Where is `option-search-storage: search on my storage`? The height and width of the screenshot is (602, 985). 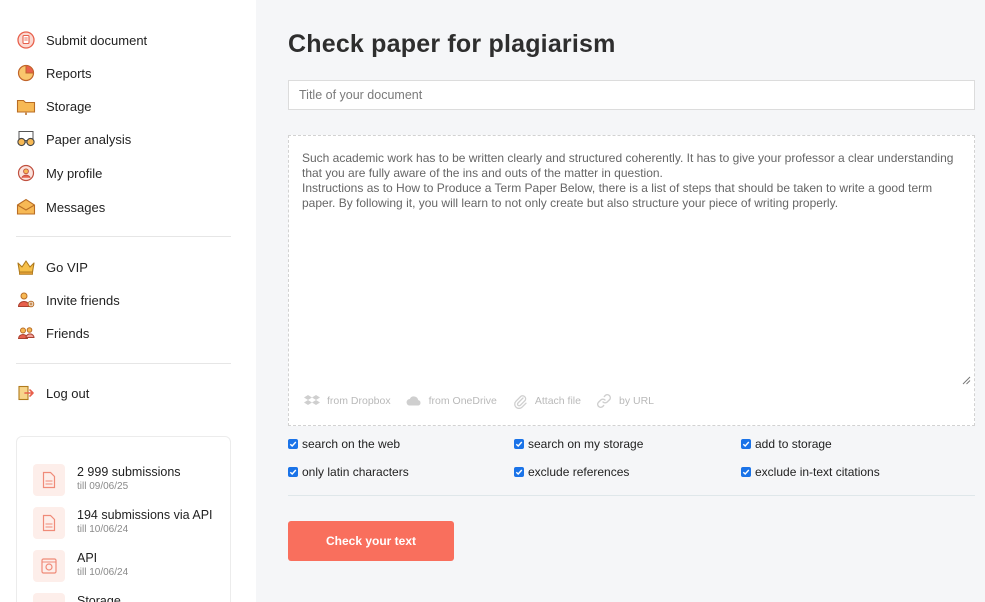
option-search-storage: search on my storage is located at coordinates (578, 444).